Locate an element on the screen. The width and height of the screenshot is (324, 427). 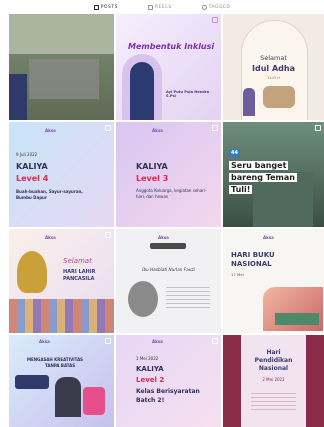
caption-line1: Seru banget is located at coordinates (259, 165).